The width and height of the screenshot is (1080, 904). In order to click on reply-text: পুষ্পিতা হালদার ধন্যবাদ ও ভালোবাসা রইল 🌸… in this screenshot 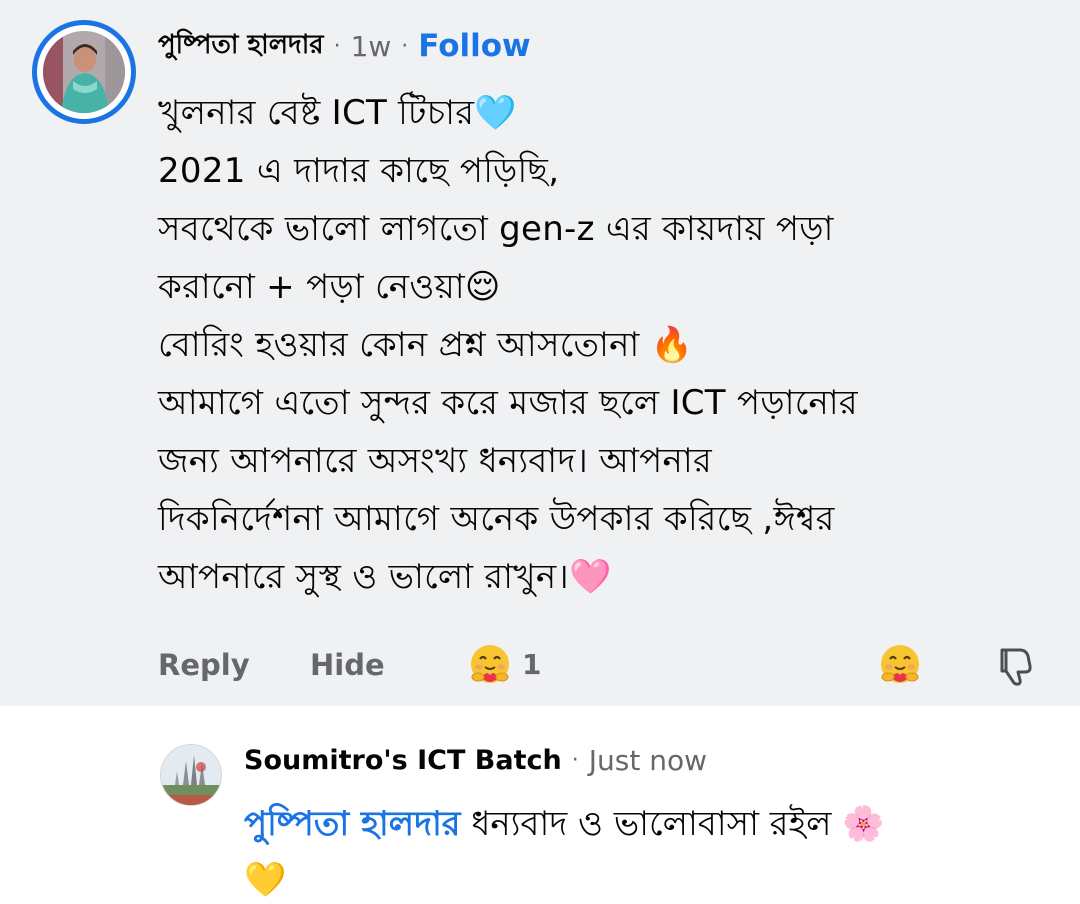, I will do `click(649, 850)`.